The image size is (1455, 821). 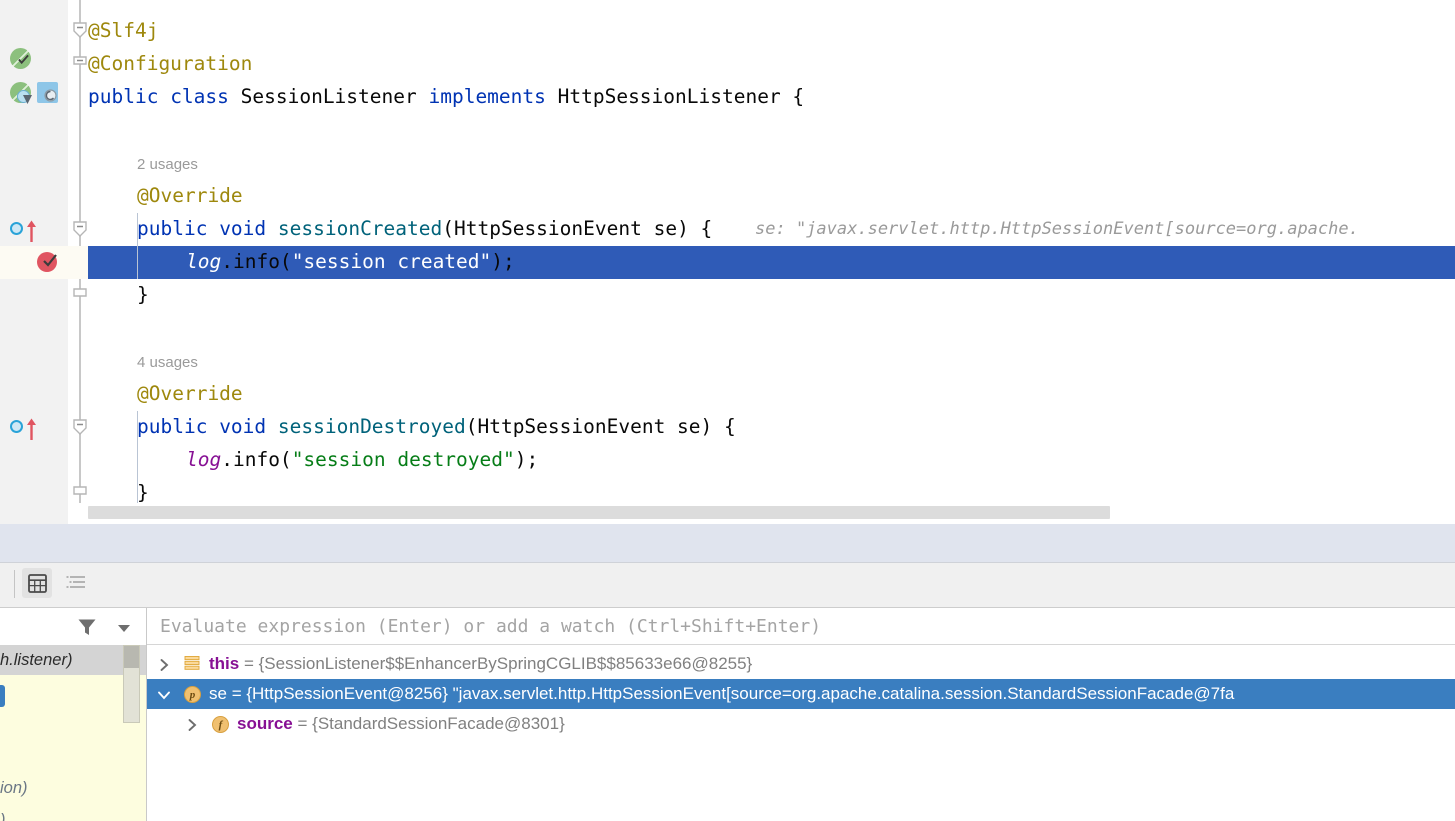 I want to click on object-stack-glyph, so click(x=192, y=663).